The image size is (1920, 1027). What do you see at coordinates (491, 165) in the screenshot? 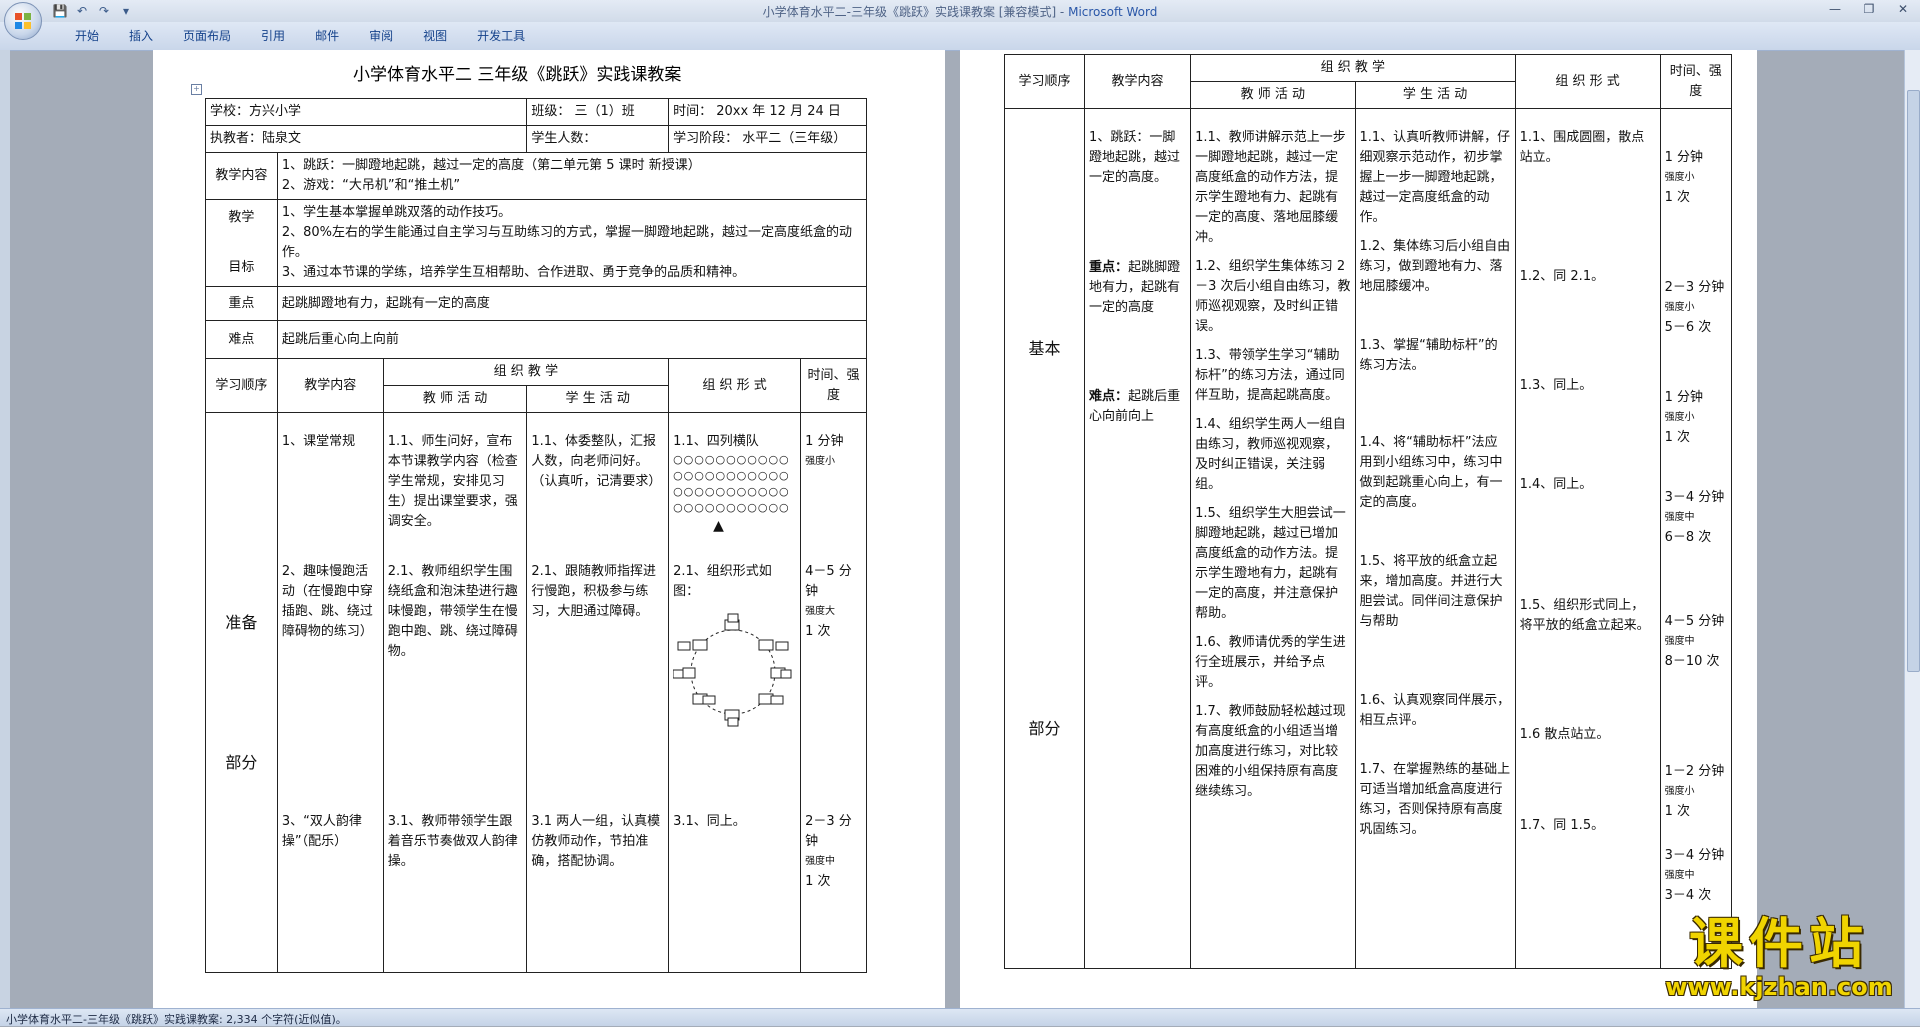
I see `content-item-1: 1、跳跃：一脚蹬地起跳，越过一定的高度（第二单元第 5 课时 新授课）` at bounding box center [491, 165].